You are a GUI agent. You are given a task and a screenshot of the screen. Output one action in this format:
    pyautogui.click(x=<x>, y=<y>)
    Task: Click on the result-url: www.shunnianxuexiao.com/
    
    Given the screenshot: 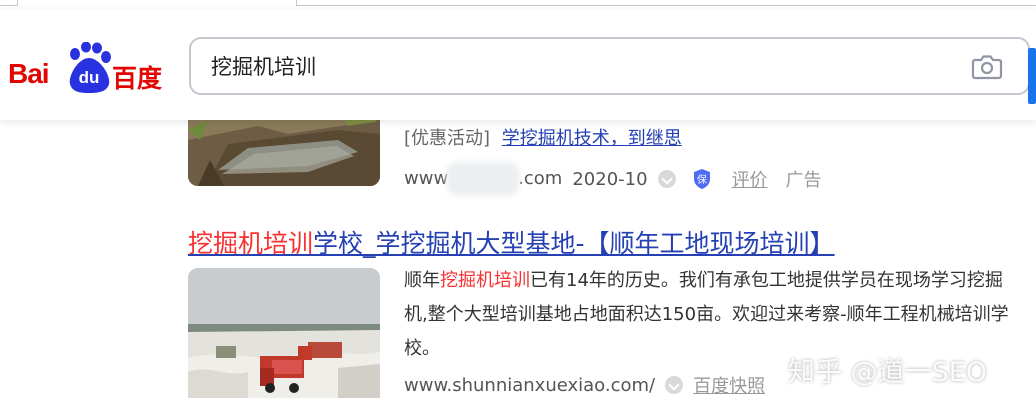 What is the action you would take?
    pyautogui.click(x=529, y=385)
    